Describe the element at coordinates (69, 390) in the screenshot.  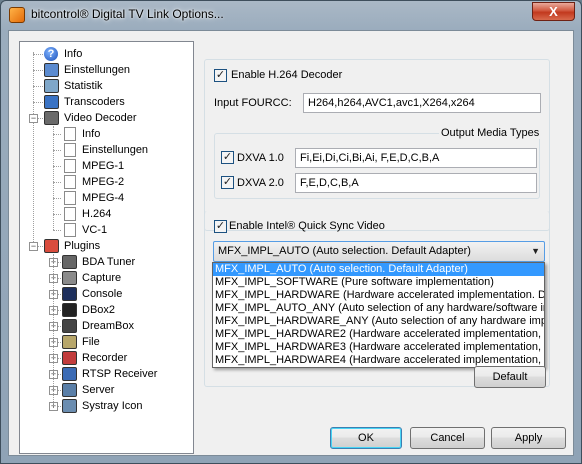
I see `server-icon` at that location.